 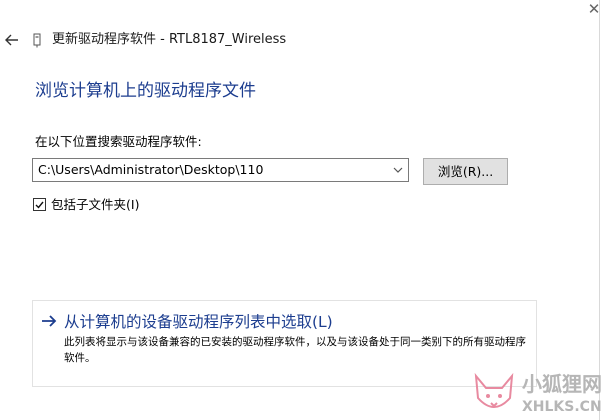 I want to click on path-dropdown-button, so click(x=398, y=170).